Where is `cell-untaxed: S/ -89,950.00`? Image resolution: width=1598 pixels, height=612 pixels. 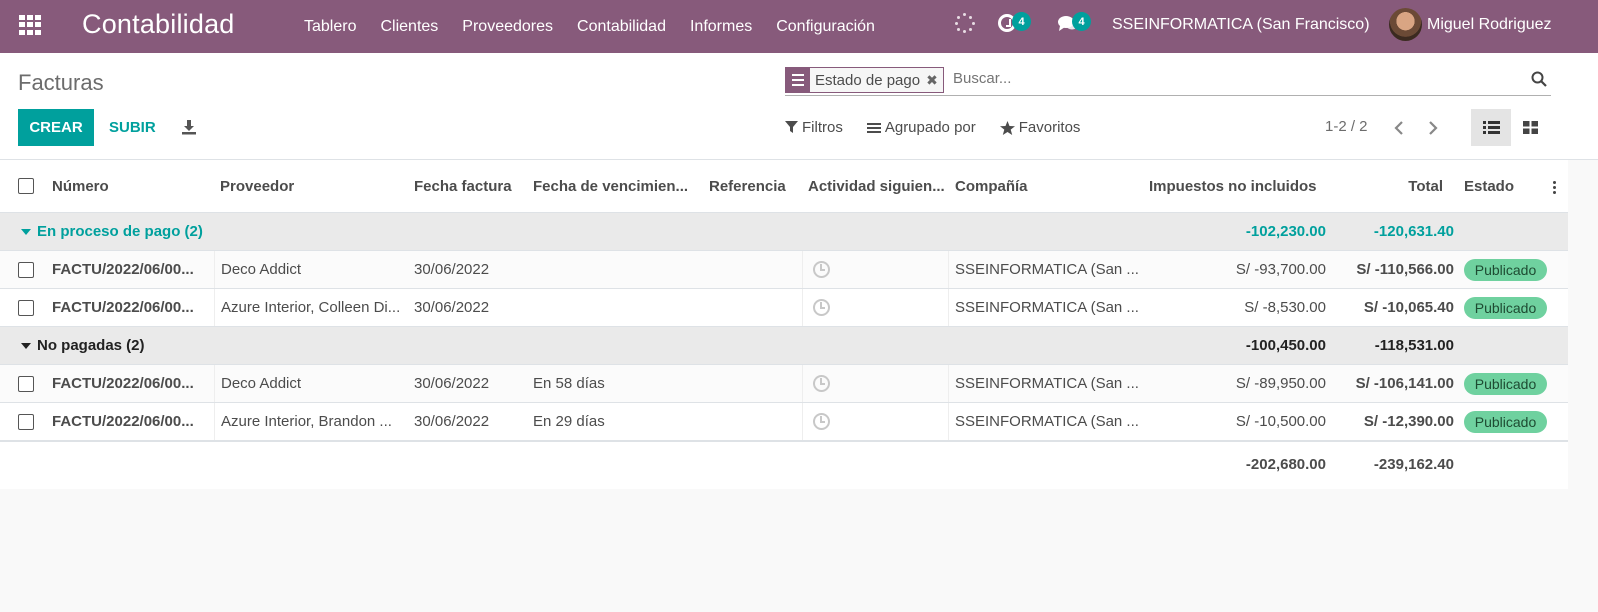
cell-untaxed: S/ -89,950.00 is located at coordinates (1280, 383).